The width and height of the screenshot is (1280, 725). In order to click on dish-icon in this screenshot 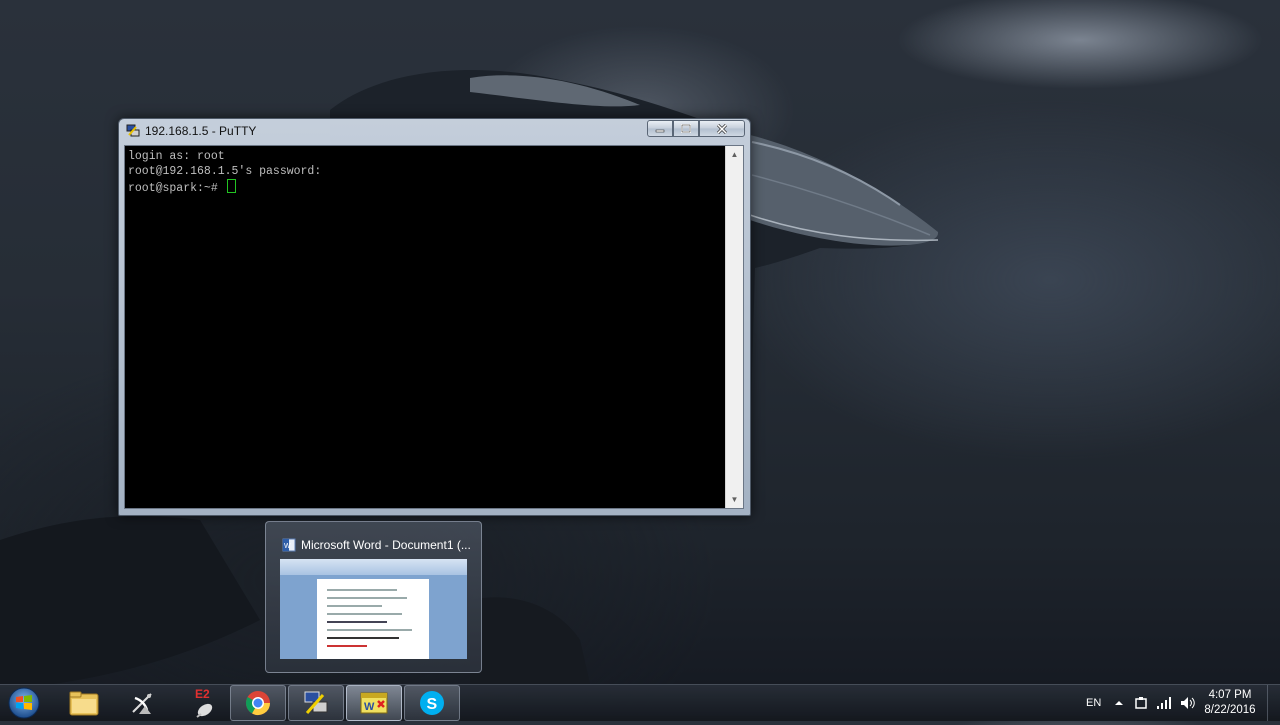, I will do `click(204, 710)`.